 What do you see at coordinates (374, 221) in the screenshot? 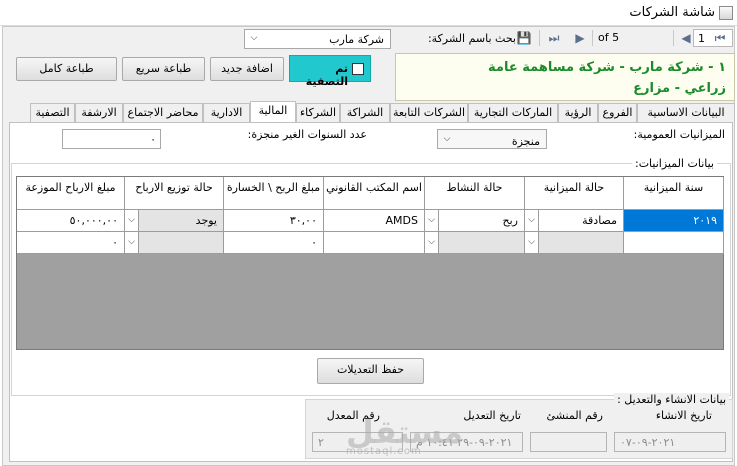
I see `table-cell: AMDS` at bounding box center [374, 221].